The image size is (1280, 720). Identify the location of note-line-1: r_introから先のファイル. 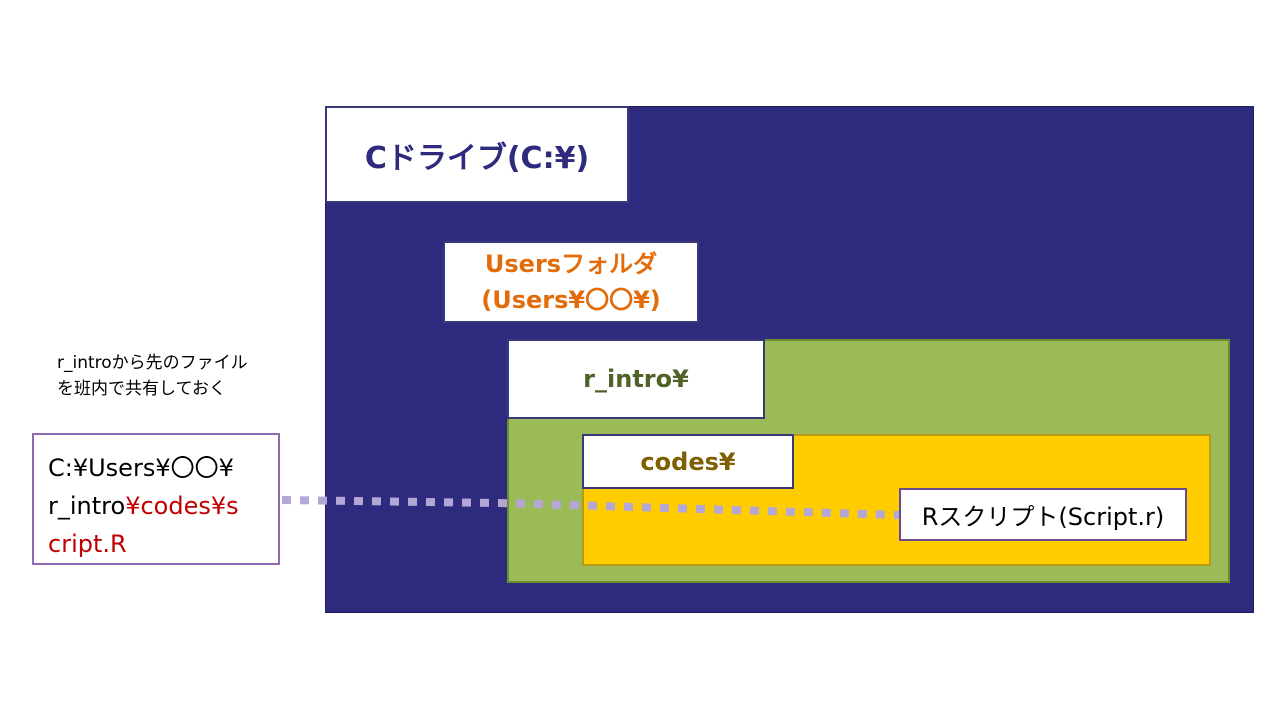
(152, 363).